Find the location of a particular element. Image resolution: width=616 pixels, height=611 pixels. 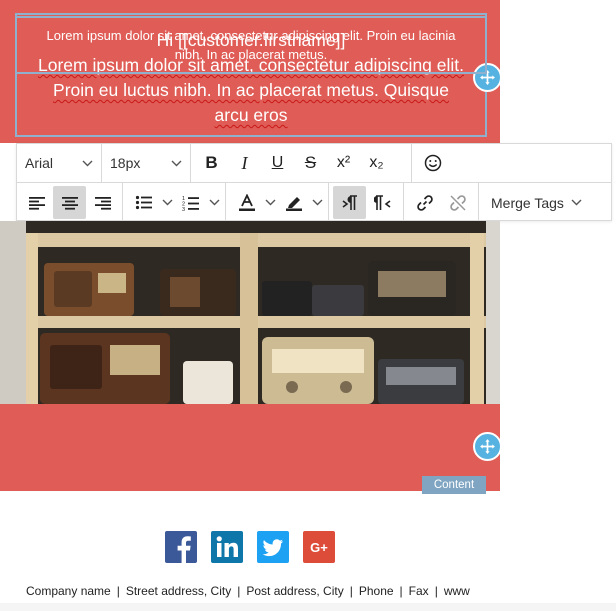

merge-tags-group: Merge Tags is located at coordinates (535, 202).